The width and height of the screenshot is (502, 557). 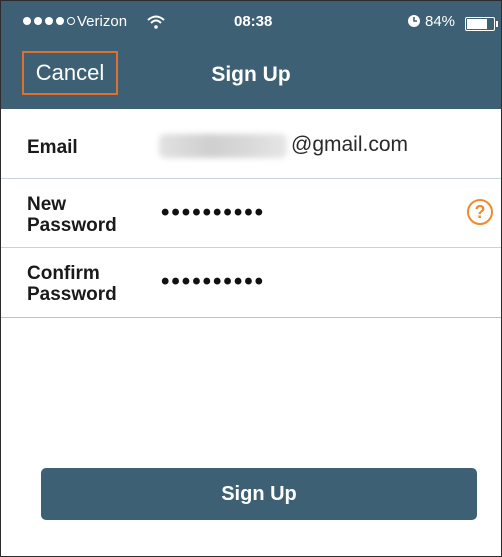 I want to click on email-field: @gmail.com, so click(x=349, y=145).